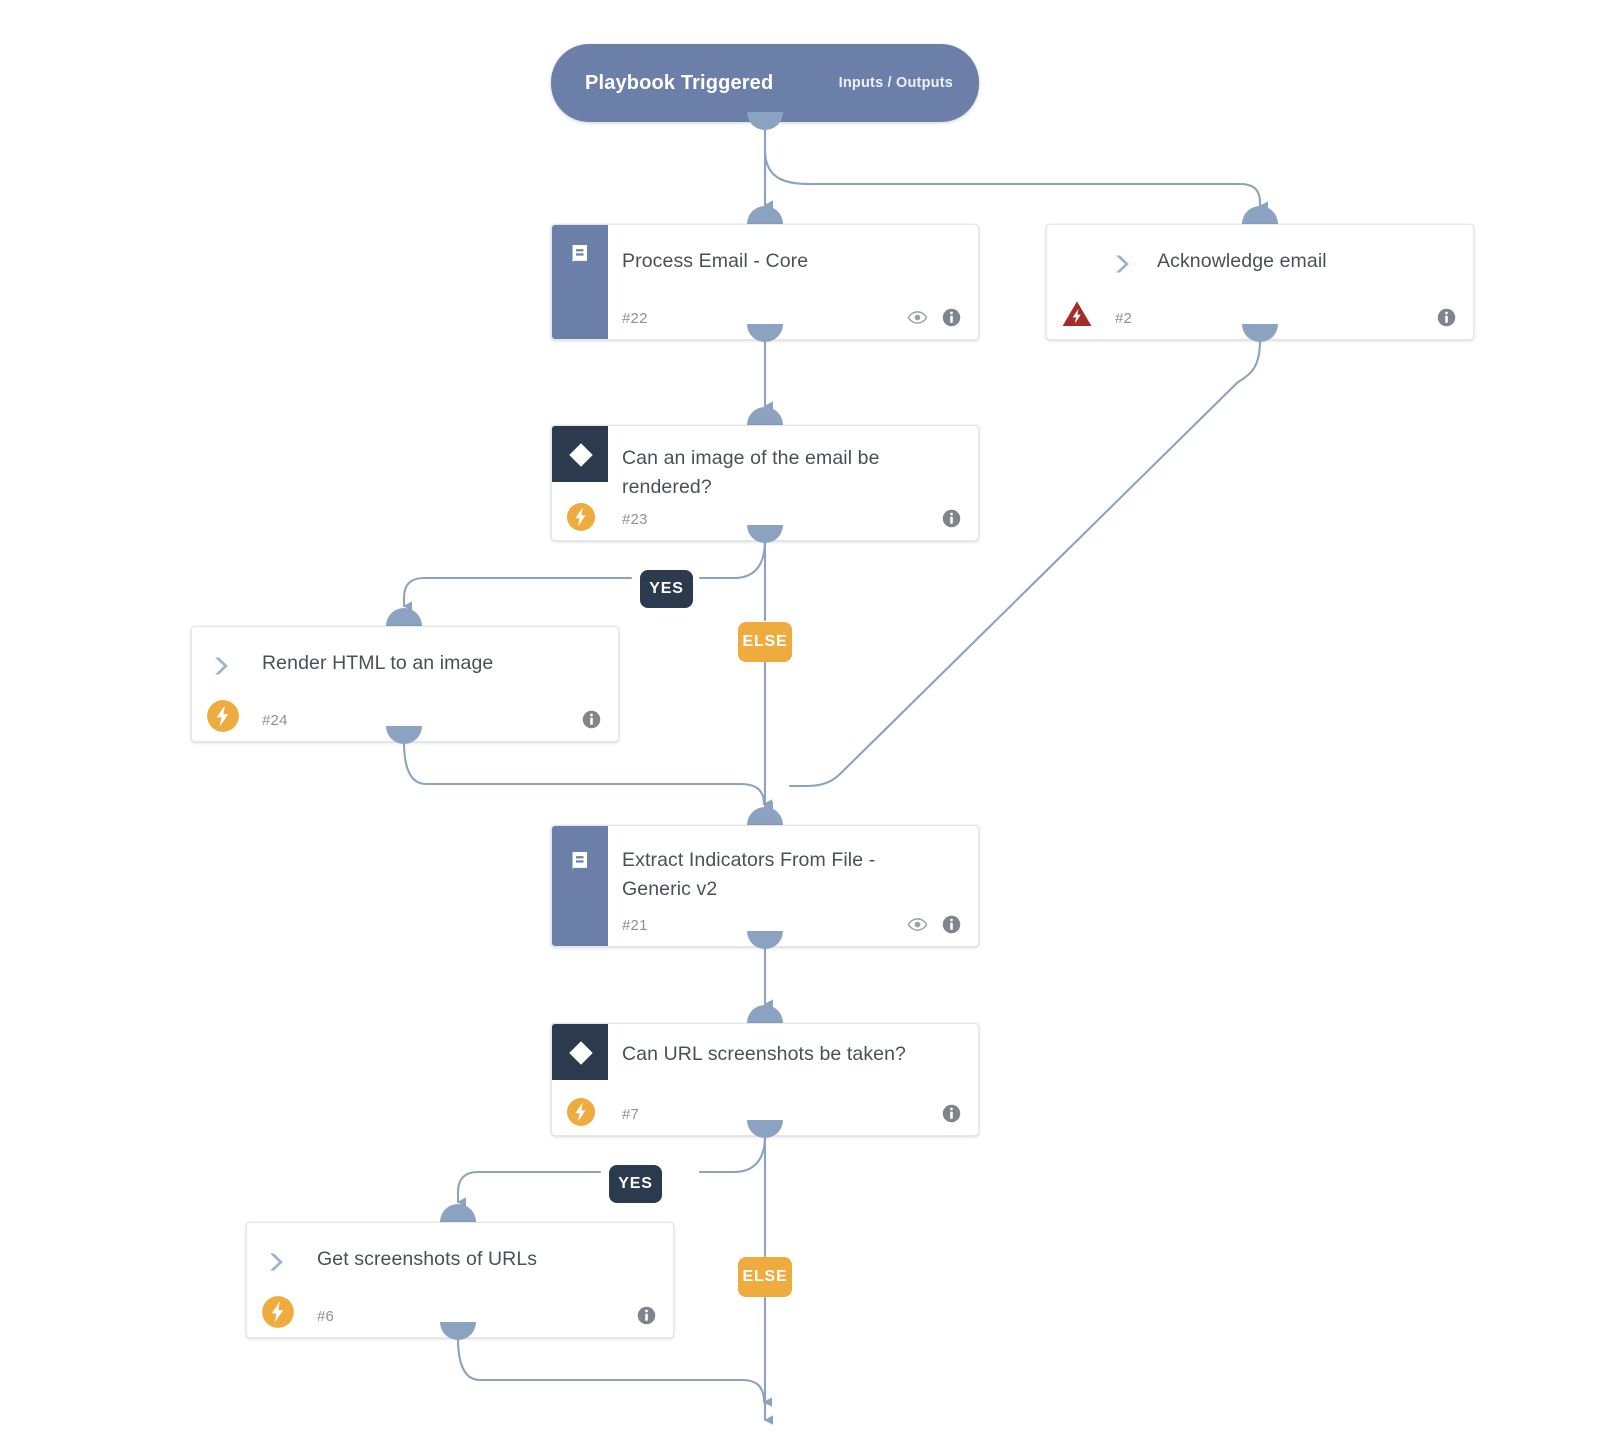 This screenshot has height=1448, width=1622. What do you see at coordinates (715, 261) in the screenshot?
I see `node-title: Process Email - Core` at bounding box center [715, 261].